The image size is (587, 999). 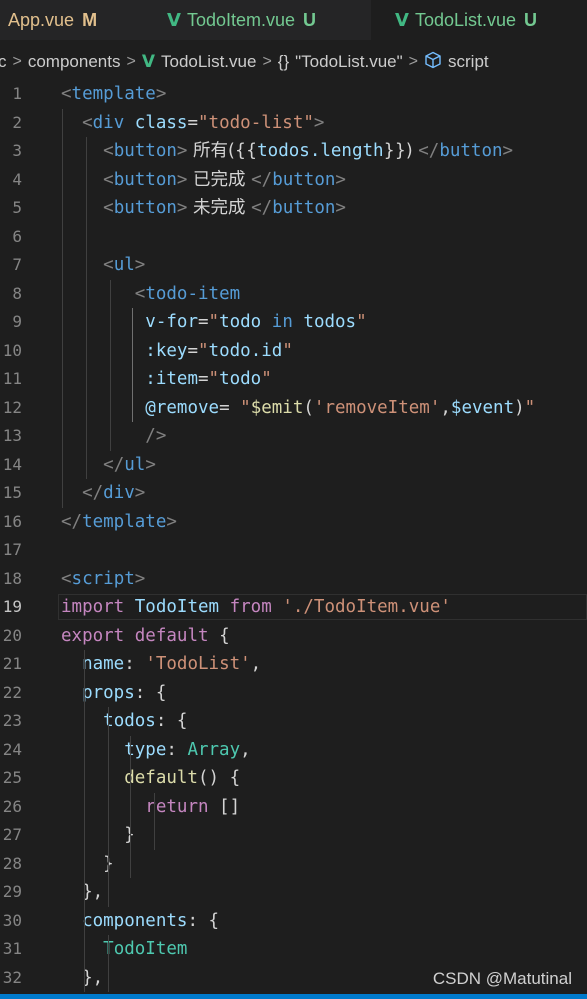 I want to click on code-line: 15 </div>, so click(x=293, y=493).